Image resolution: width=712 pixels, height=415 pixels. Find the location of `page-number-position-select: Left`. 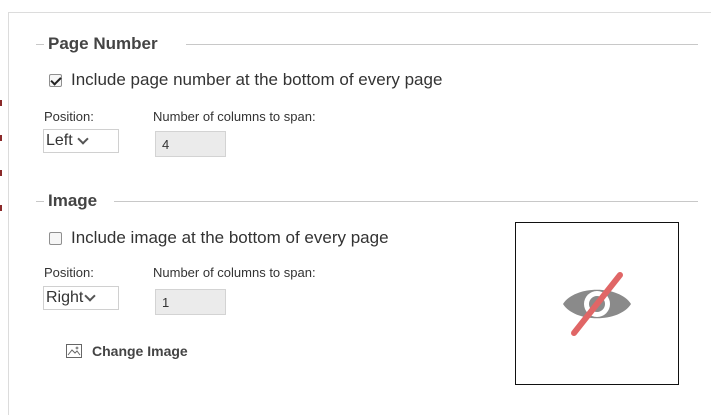

page-number-position-select: Left is located at coordinates (81, 141).